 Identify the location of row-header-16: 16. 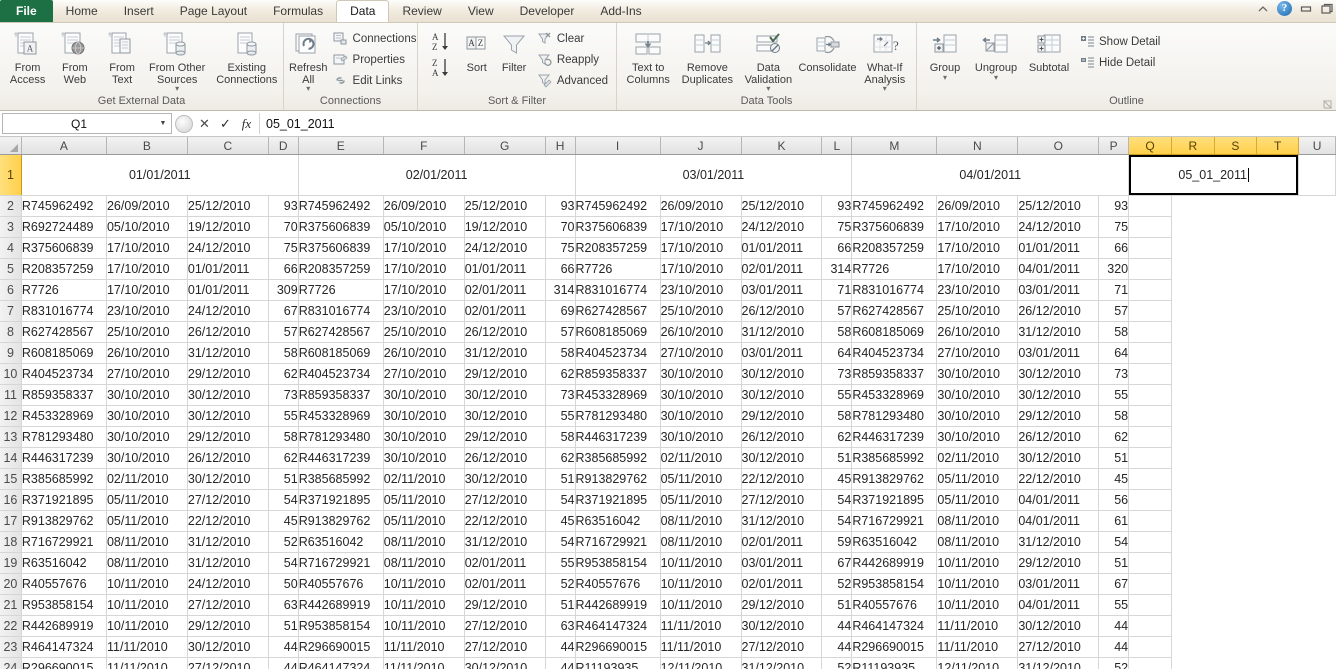
(11, 500).